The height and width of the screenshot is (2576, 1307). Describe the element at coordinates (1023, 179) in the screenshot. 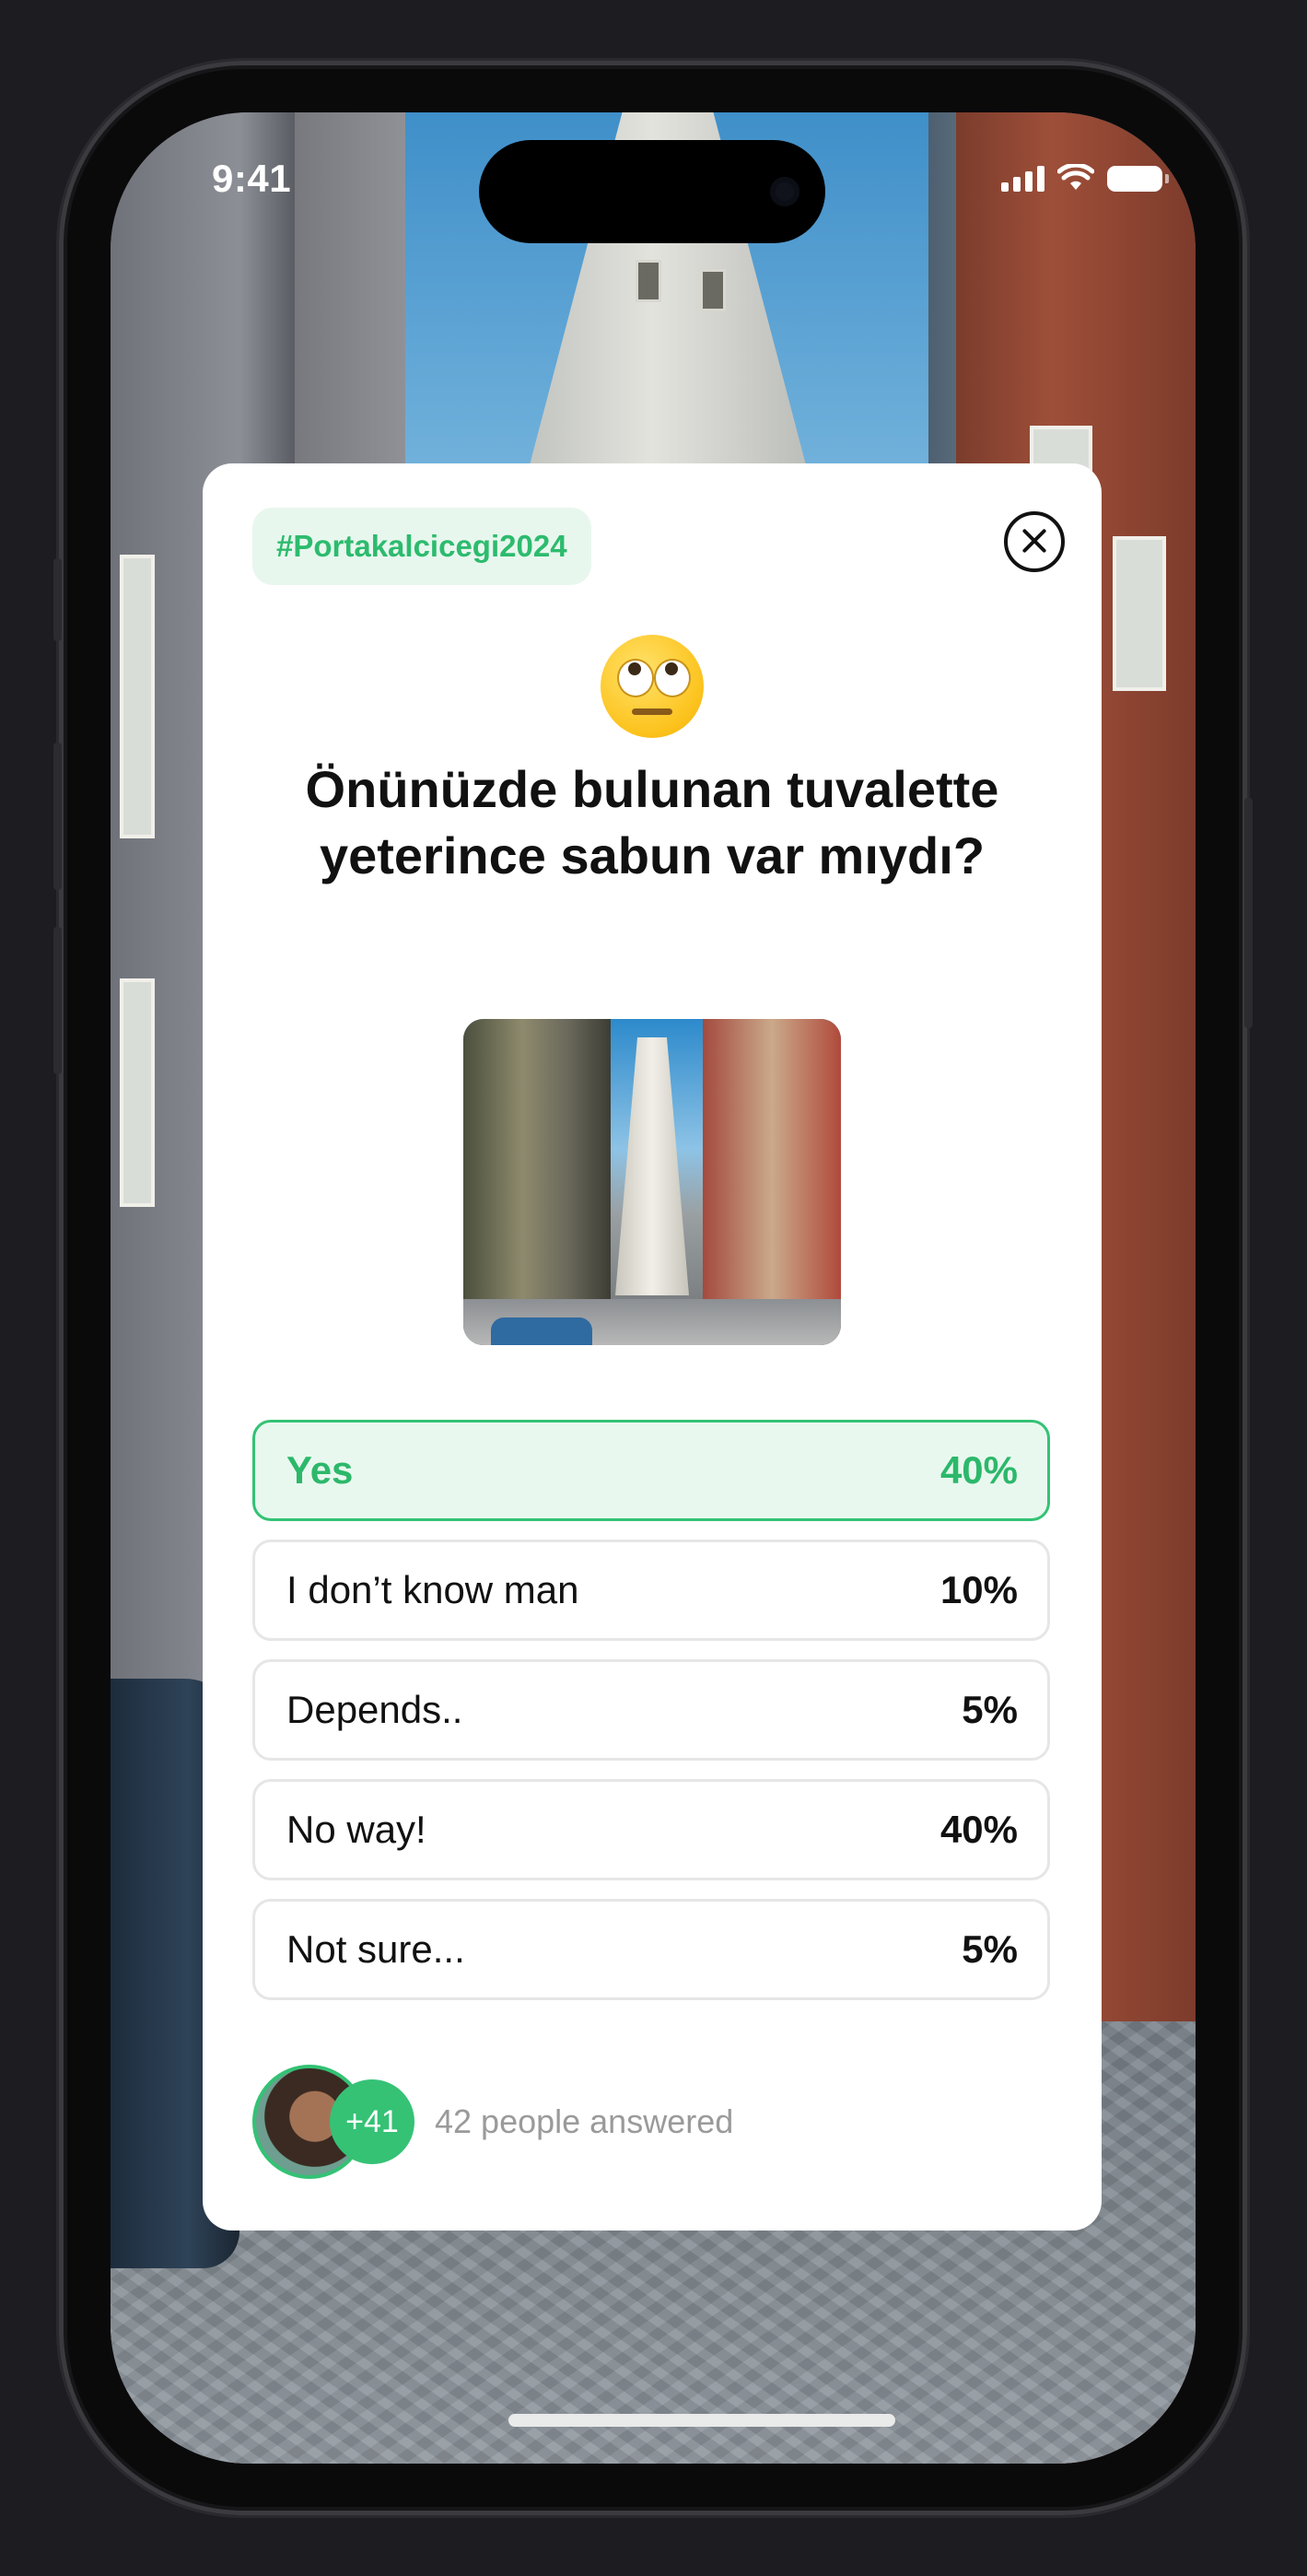

I see `cellular-signal-icon` at that location.